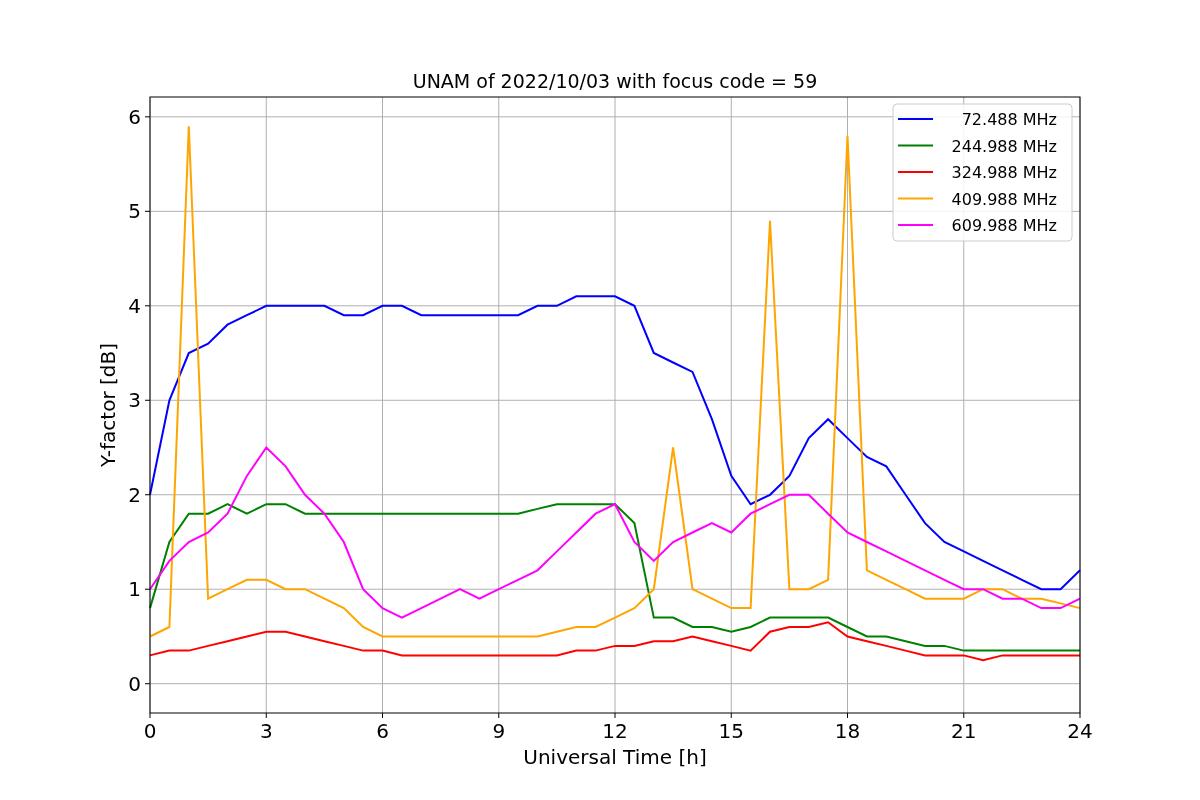  What do you see at coordinates (1009, 119) in the screenshot?
I see `legend-label: 72.488 MHz` at bounding box center [1009, 119].